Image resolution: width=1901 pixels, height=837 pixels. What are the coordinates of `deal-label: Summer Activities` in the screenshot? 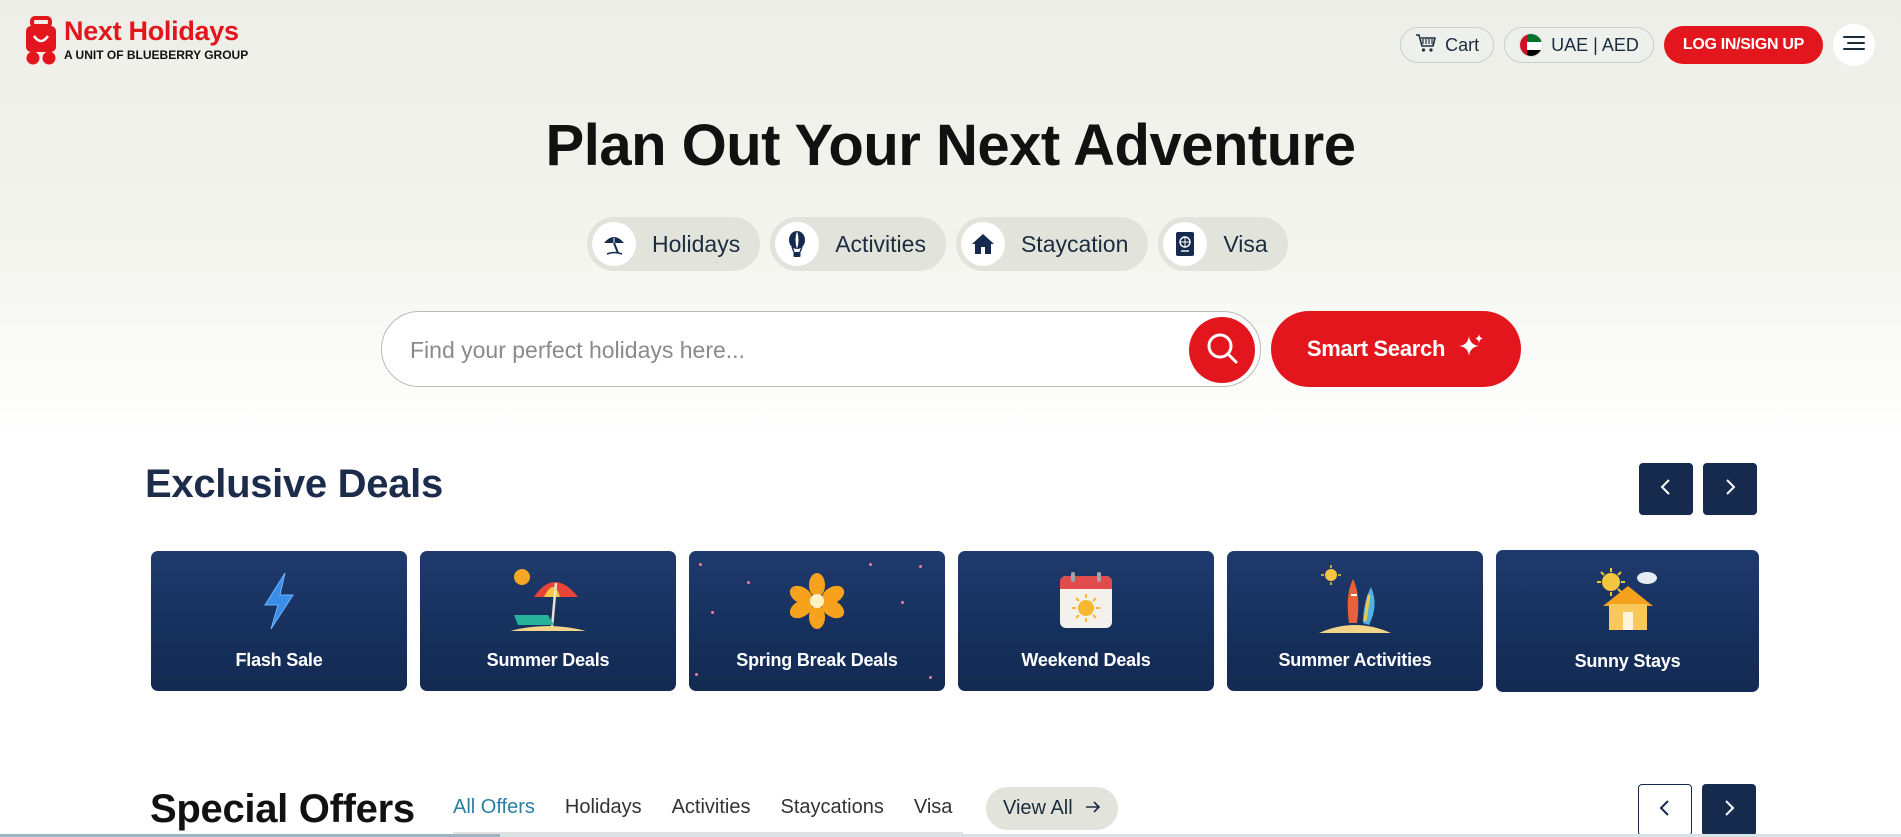 It's located at (1355, 660).